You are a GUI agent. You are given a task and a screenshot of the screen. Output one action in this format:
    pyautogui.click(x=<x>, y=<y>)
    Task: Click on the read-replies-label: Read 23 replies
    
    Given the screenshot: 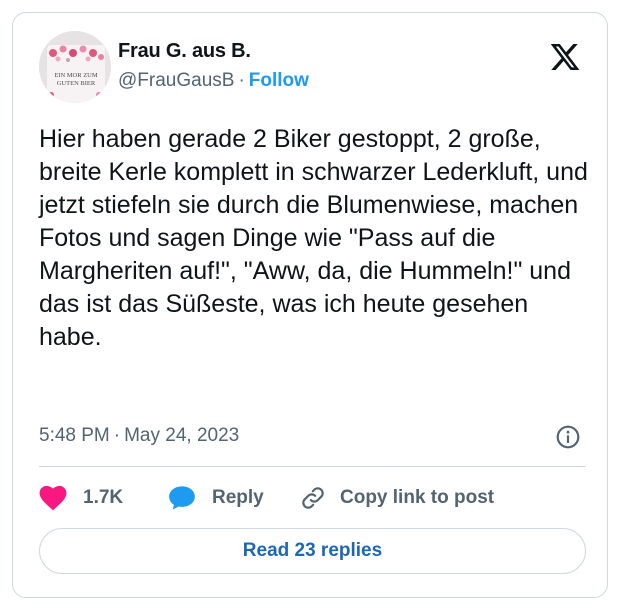 What is the action you would take?
    pyautogui.click(x=312, y=550)
    